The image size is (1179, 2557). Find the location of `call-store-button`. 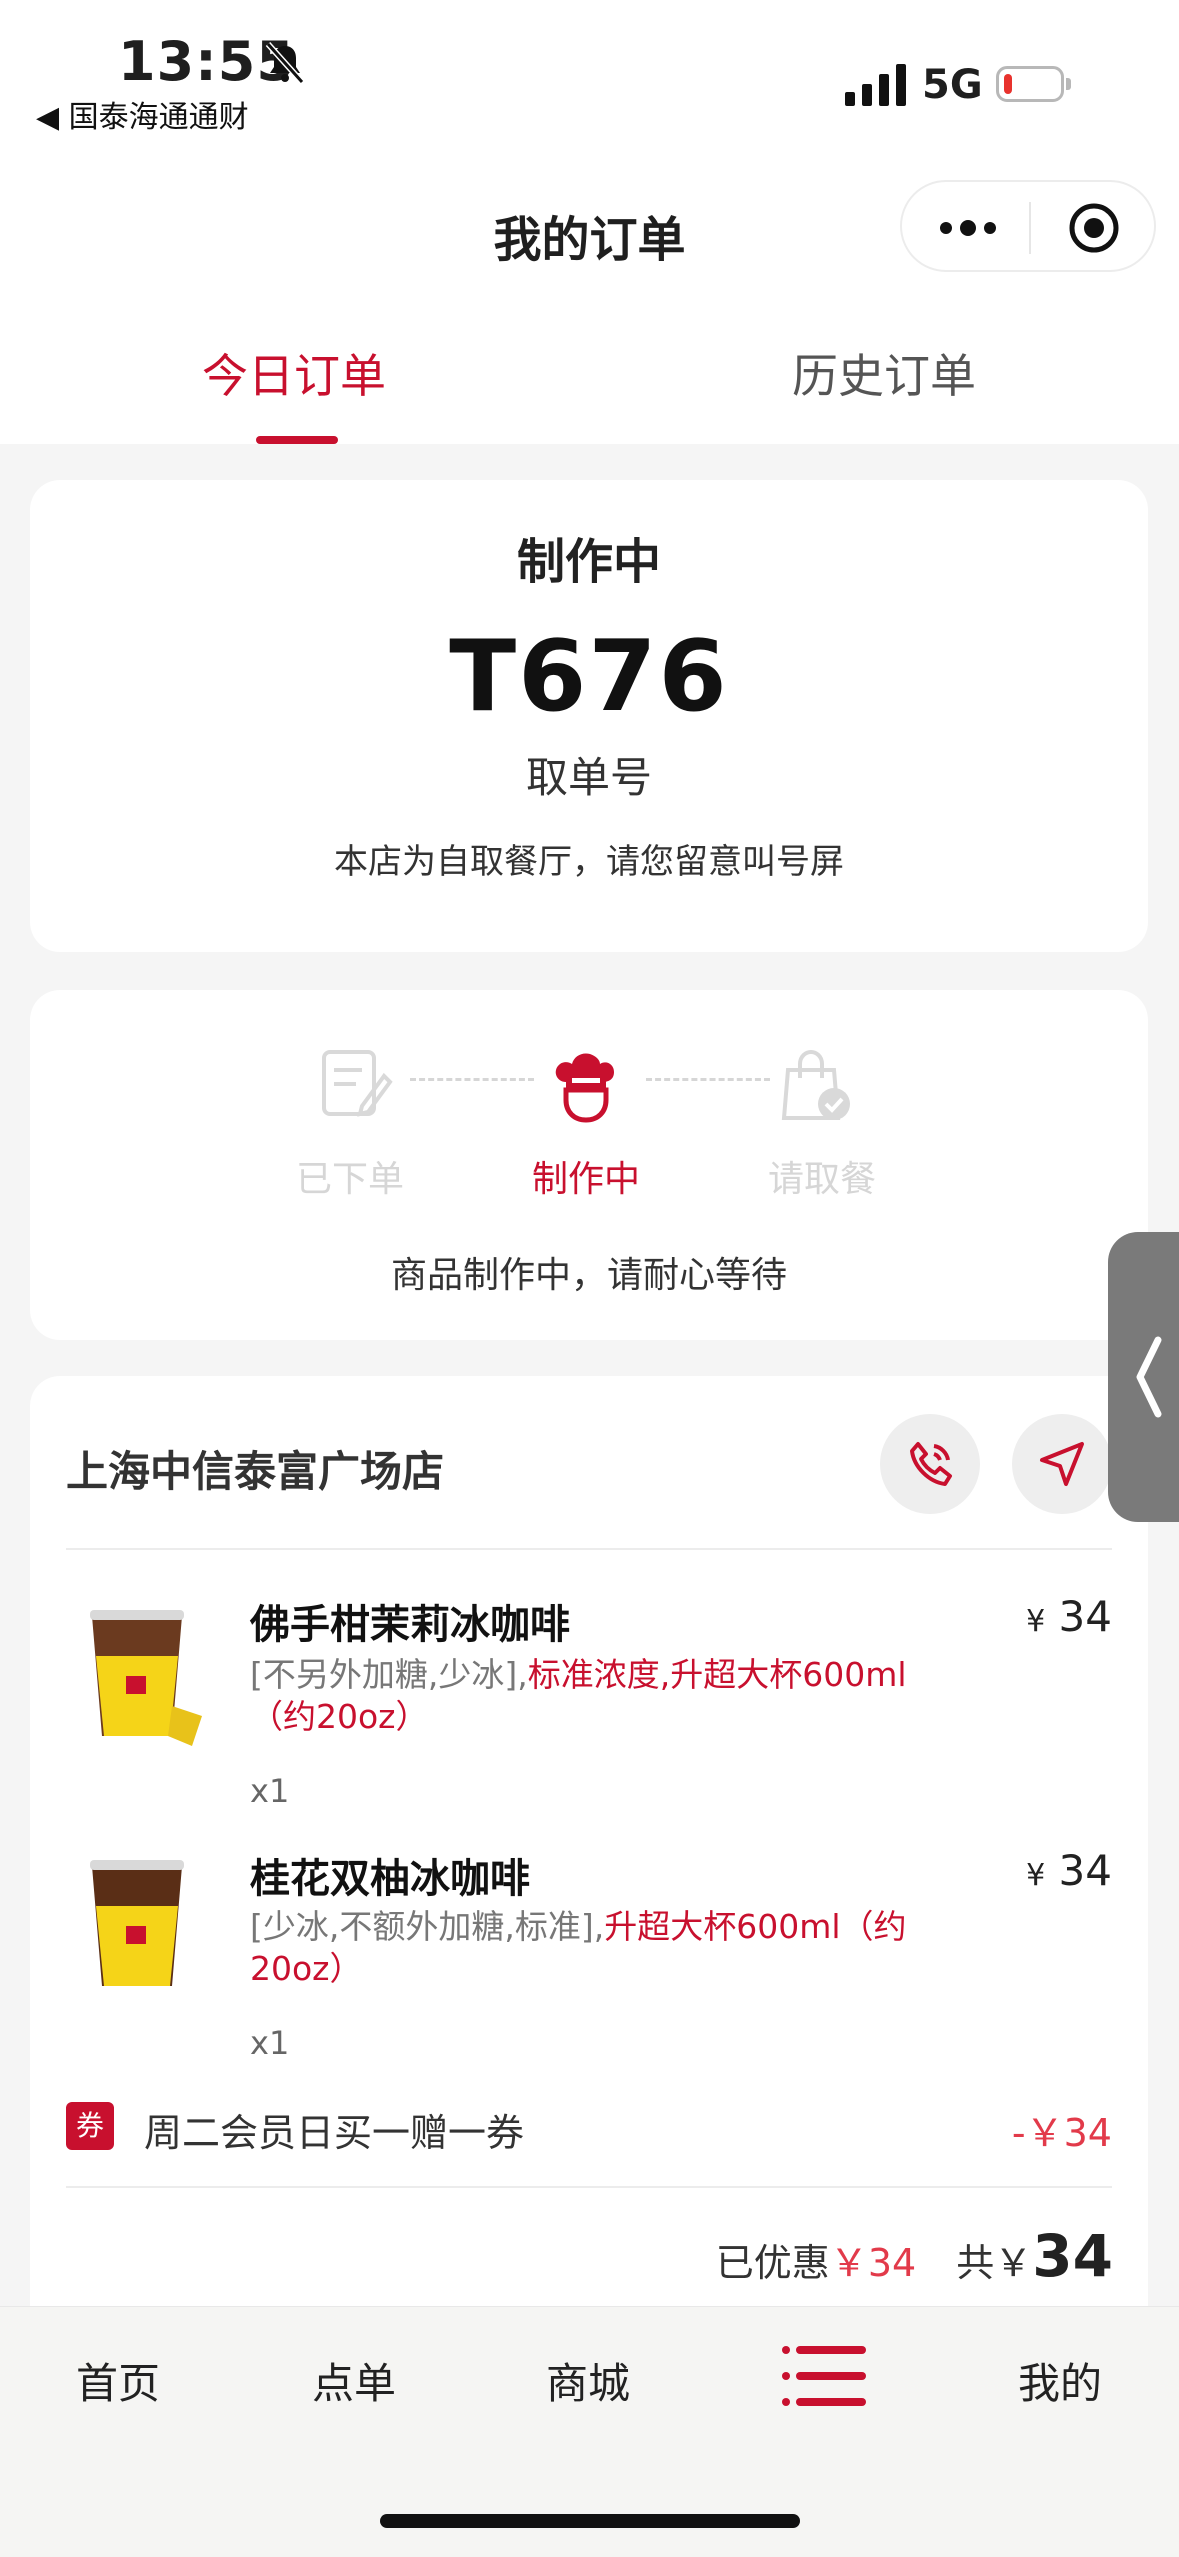

call-store-button is located at coordinates (930, 1464).